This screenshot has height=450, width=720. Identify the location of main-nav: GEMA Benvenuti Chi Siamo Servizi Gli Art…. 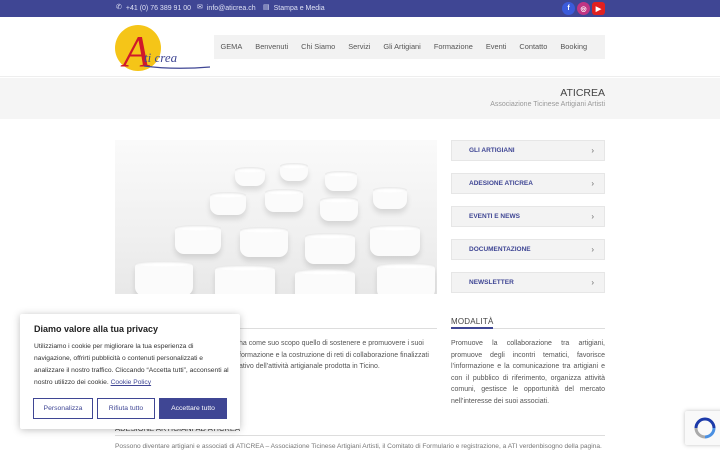
(409, 47).